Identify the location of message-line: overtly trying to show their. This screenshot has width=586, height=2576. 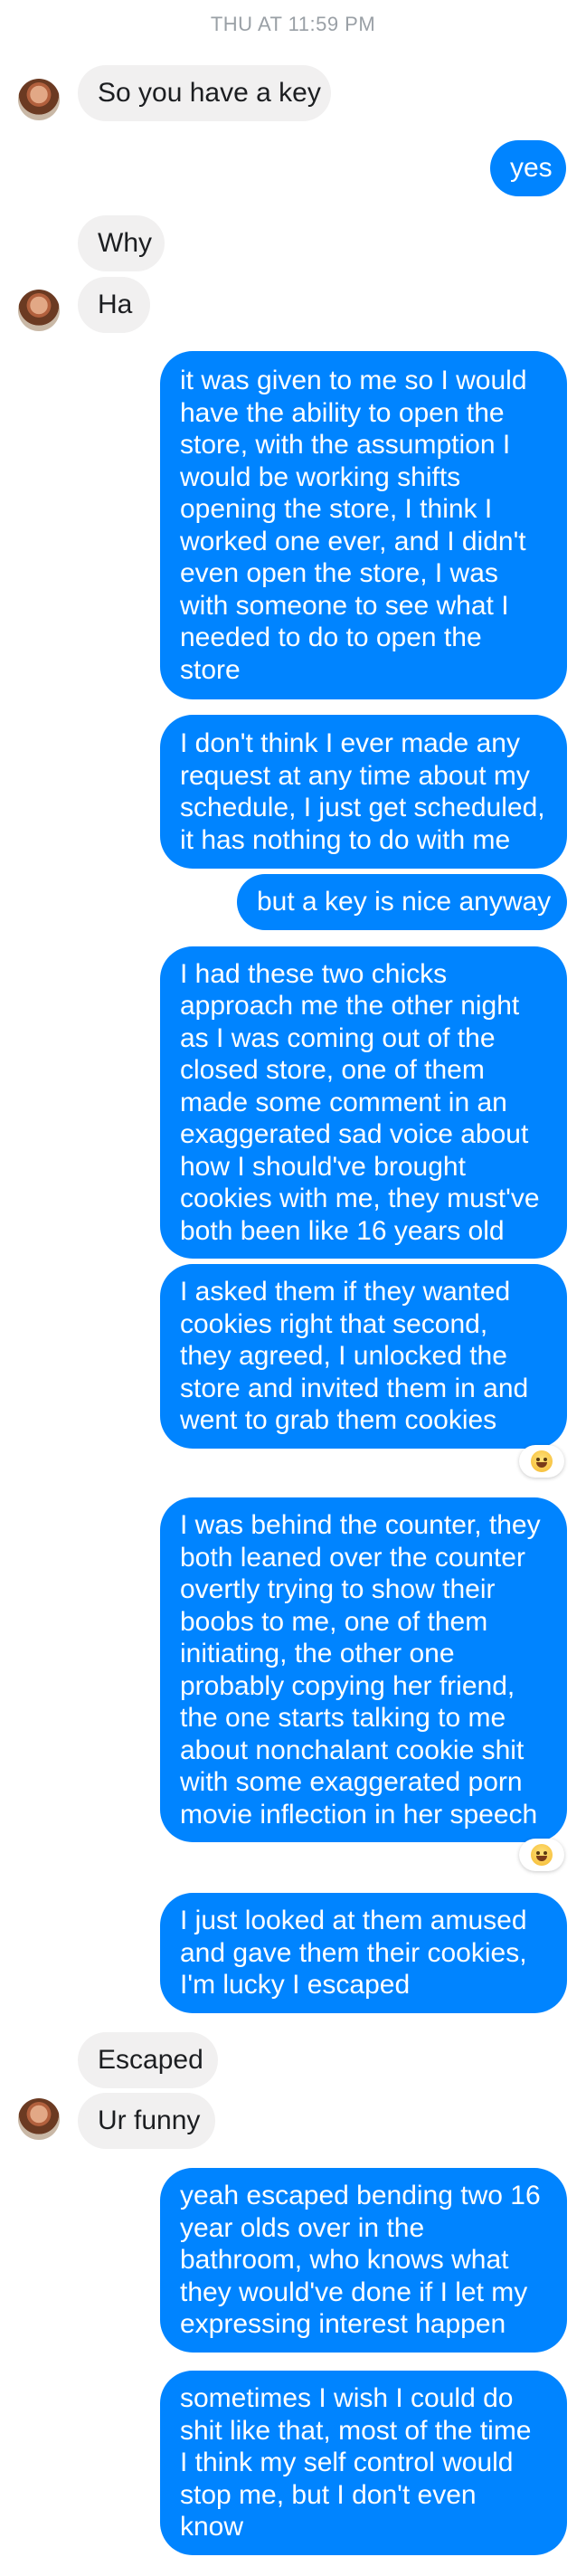
(338, 1589).